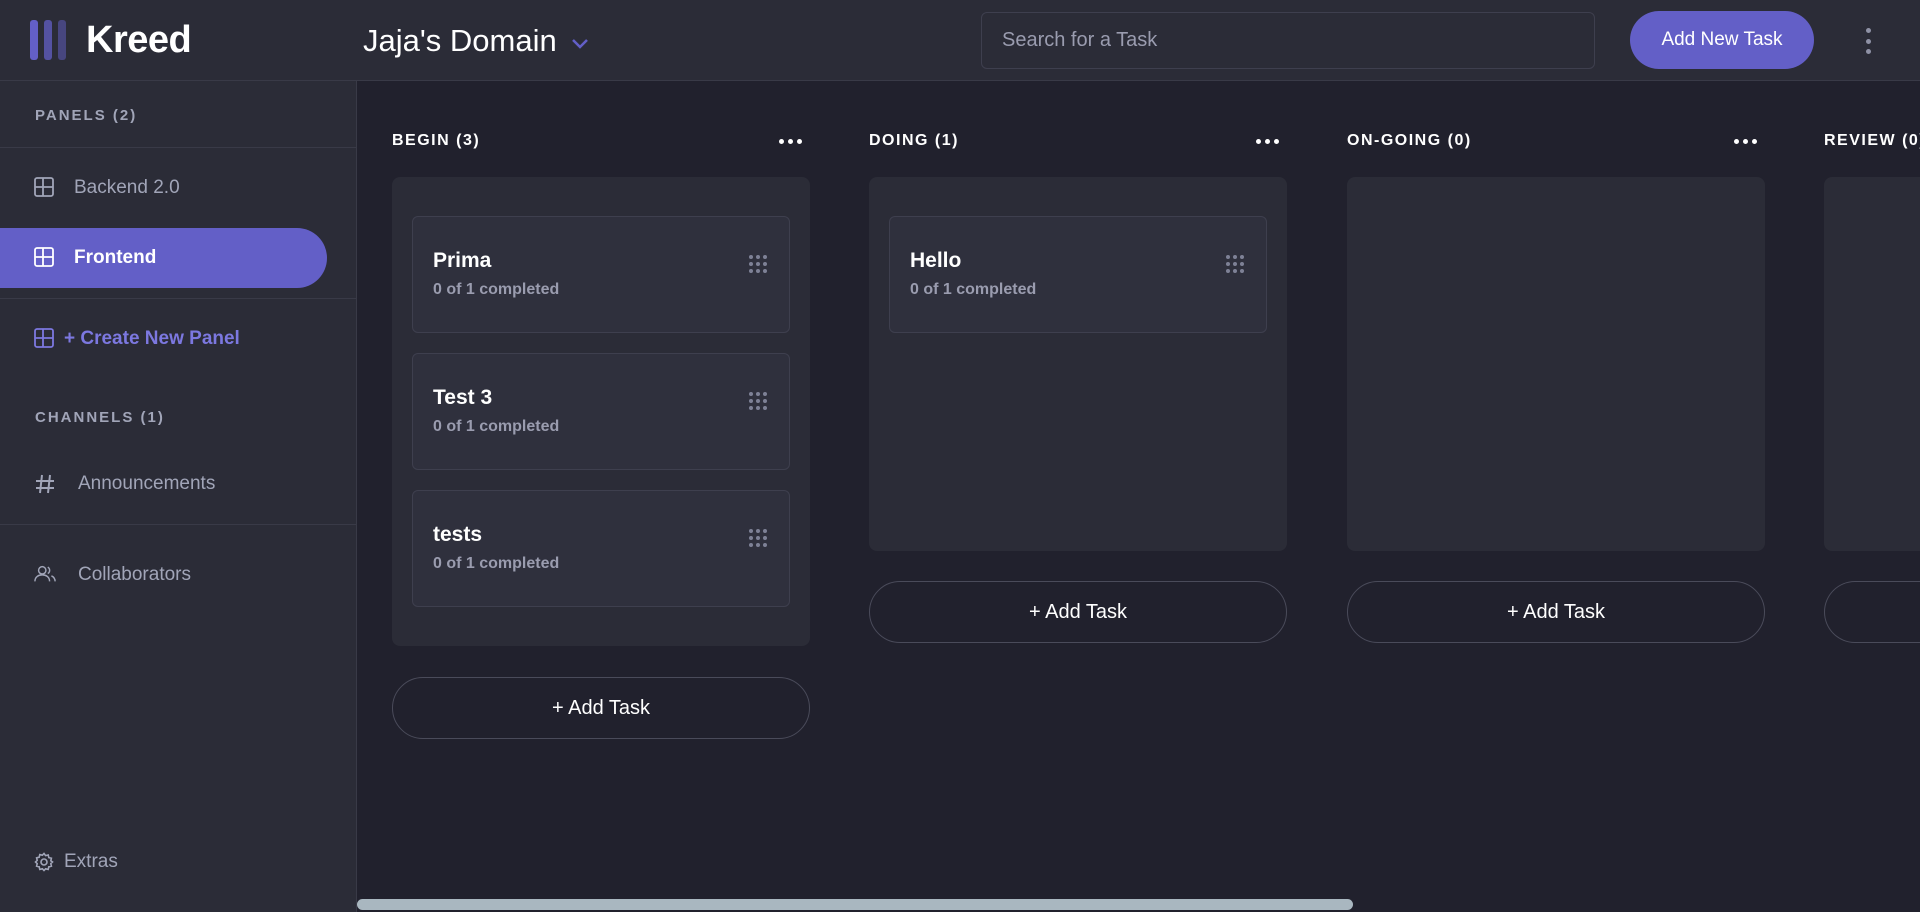  Describe the element at coordinates (1078, 274) in the screenshot. I see `task-card: Hello 0 of 1 completed` at that location.